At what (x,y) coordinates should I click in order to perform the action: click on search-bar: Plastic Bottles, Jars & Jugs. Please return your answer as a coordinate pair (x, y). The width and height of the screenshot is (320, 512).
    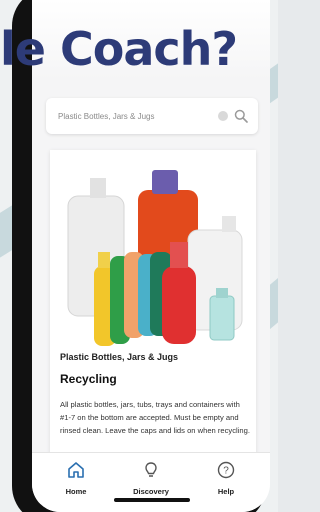
    Looking at the image, I should click on (152, 116).